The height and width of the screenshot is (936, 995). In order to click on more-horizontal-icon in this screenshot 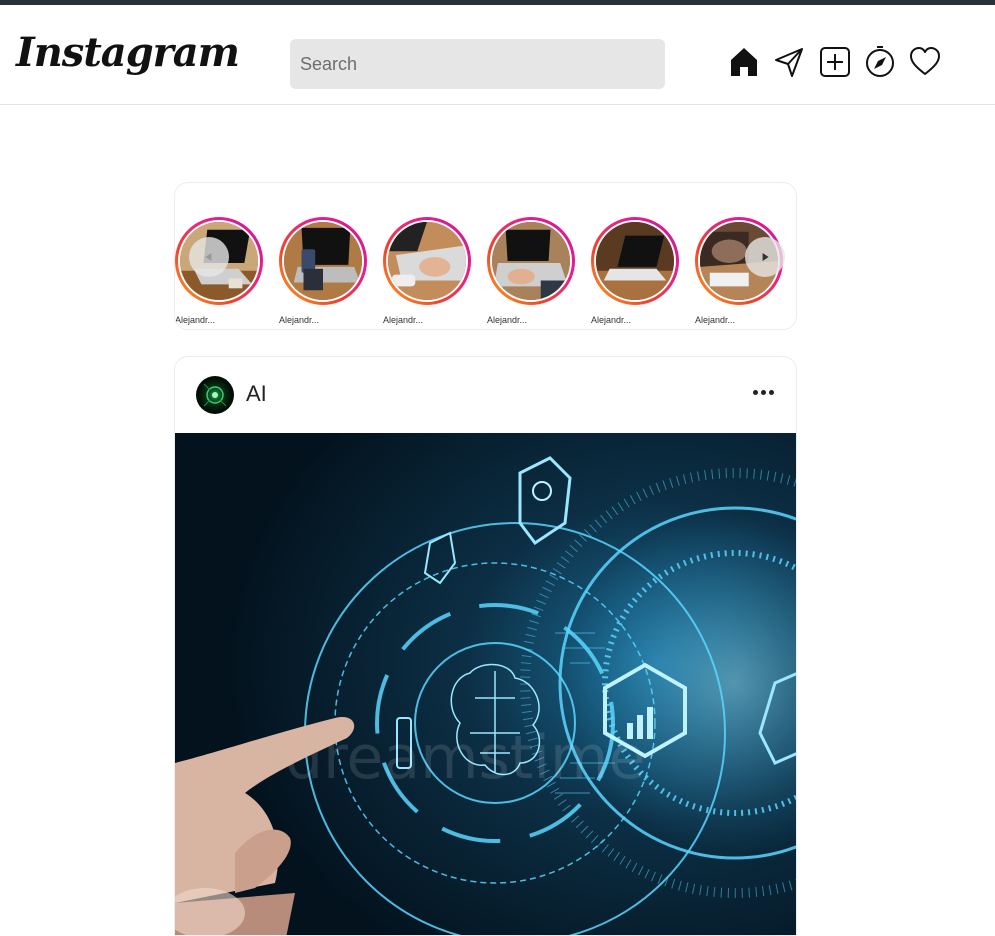, I will do `click(766, 391)`.